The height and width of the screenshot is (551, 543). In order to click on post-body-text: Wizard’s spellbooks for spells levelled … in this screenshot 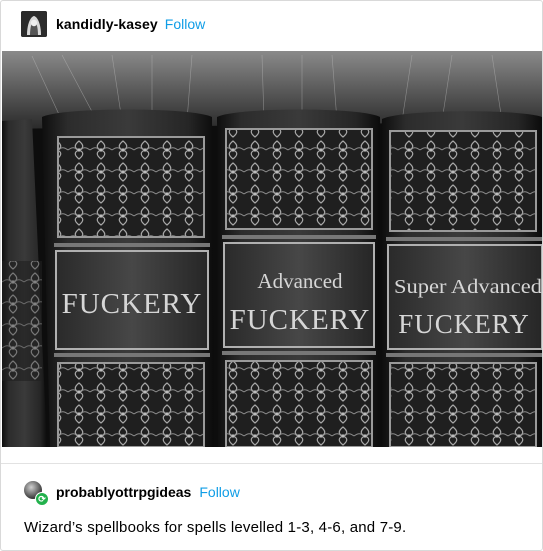, I will do `click(215, 527)`.